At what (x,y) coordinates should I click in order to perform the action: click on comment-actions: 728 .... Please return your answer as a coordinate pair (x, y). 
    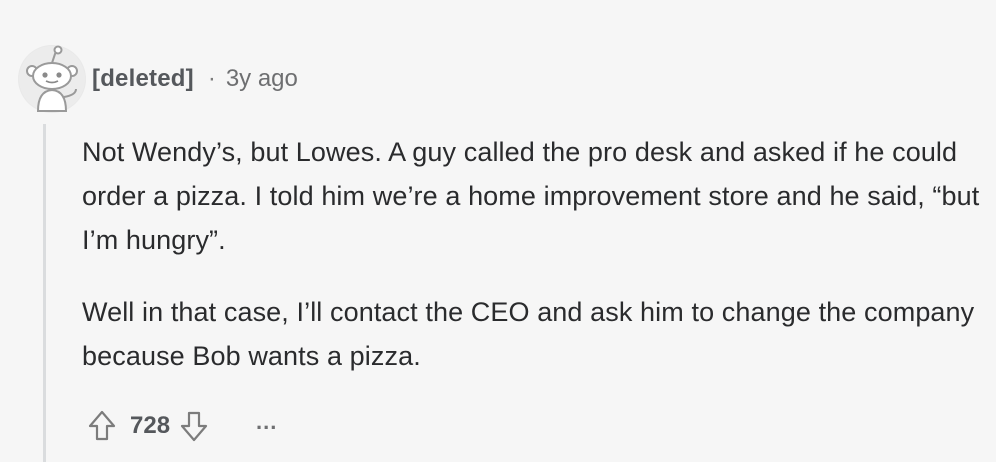
    Looking at the image, I should click on (182, 426).